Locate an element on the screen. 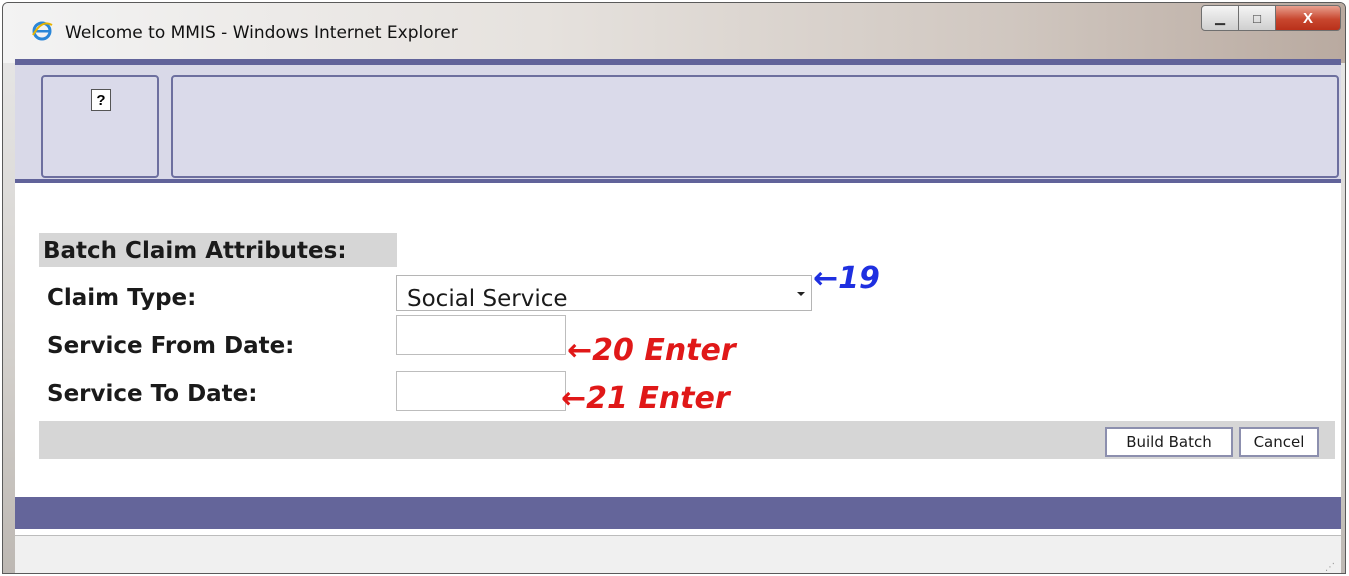 The width and height of the screenshot is (1349, 576). service-to-date-label: Service To Date: is located at coordinates (152, 394).